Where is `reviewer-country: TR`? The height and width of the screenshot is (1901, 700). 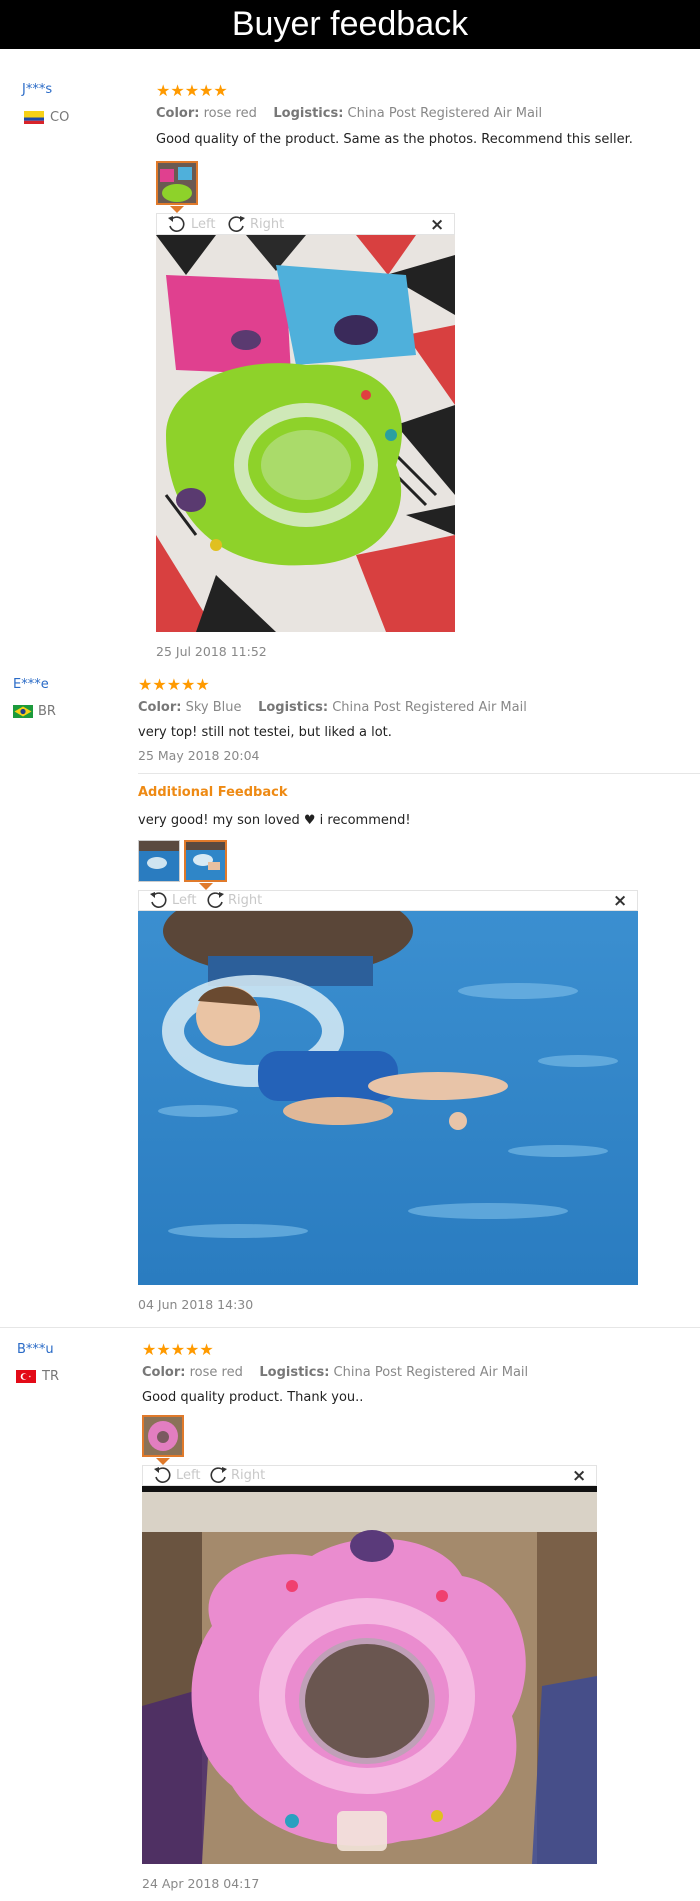 reviewer-country: TR is located at coordinates (50, 1376).